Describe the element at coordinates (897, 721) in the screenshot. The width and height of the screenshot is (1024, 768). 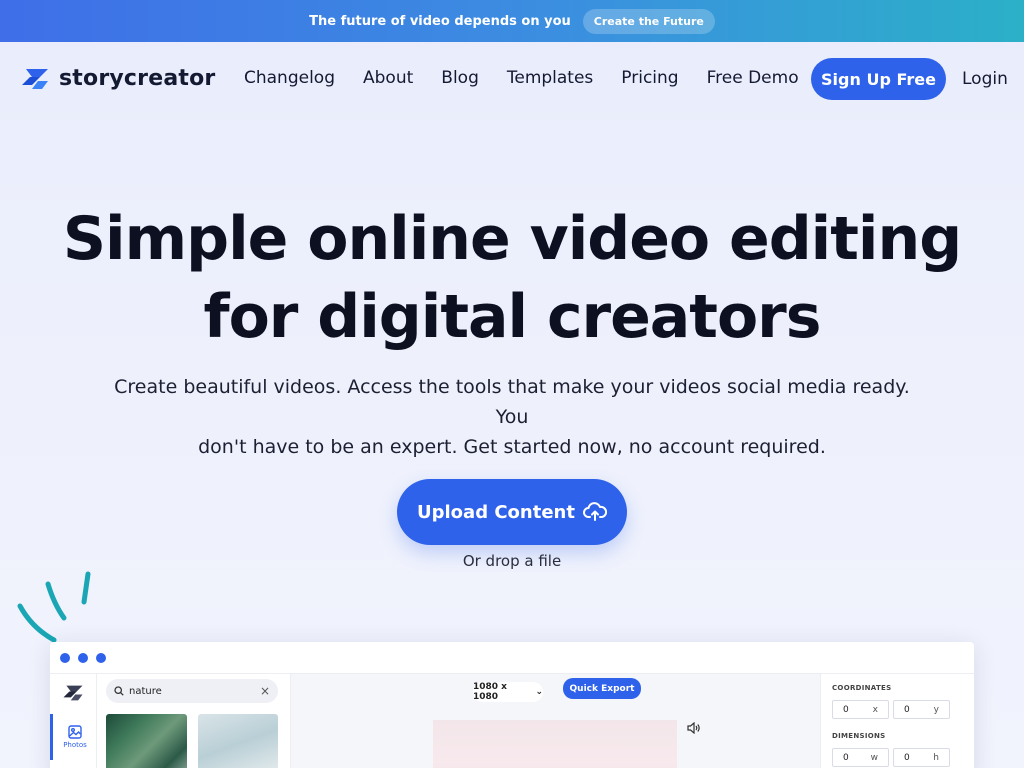
I see `properties-panel: COORDINATES 0 x 0 y DIMENSIONS 0 w 0 h` at that location.